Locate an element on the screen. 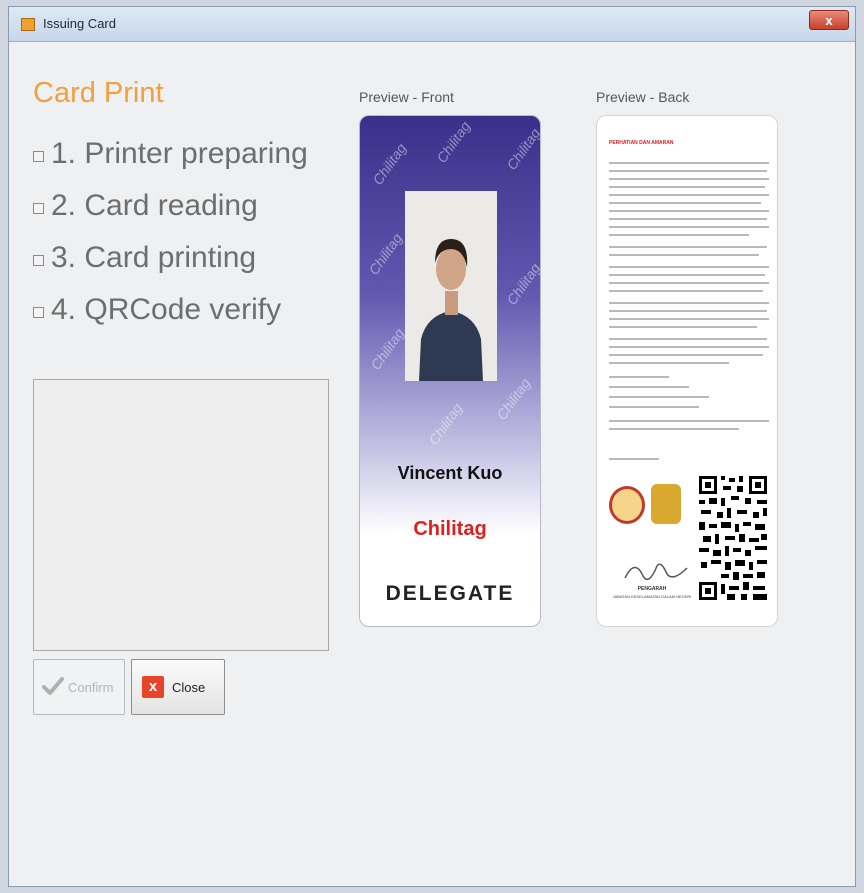 The height and width of the screenshot is (893, 864). step-label: 2. Card reading is located at coordinates (154, 205).